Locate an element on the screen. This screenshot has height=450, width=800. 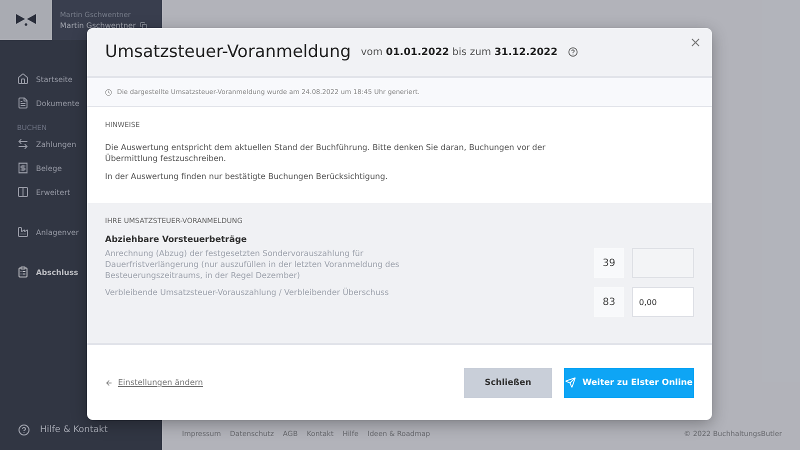
arrow-left-icon is located at coordinates (109, 382).